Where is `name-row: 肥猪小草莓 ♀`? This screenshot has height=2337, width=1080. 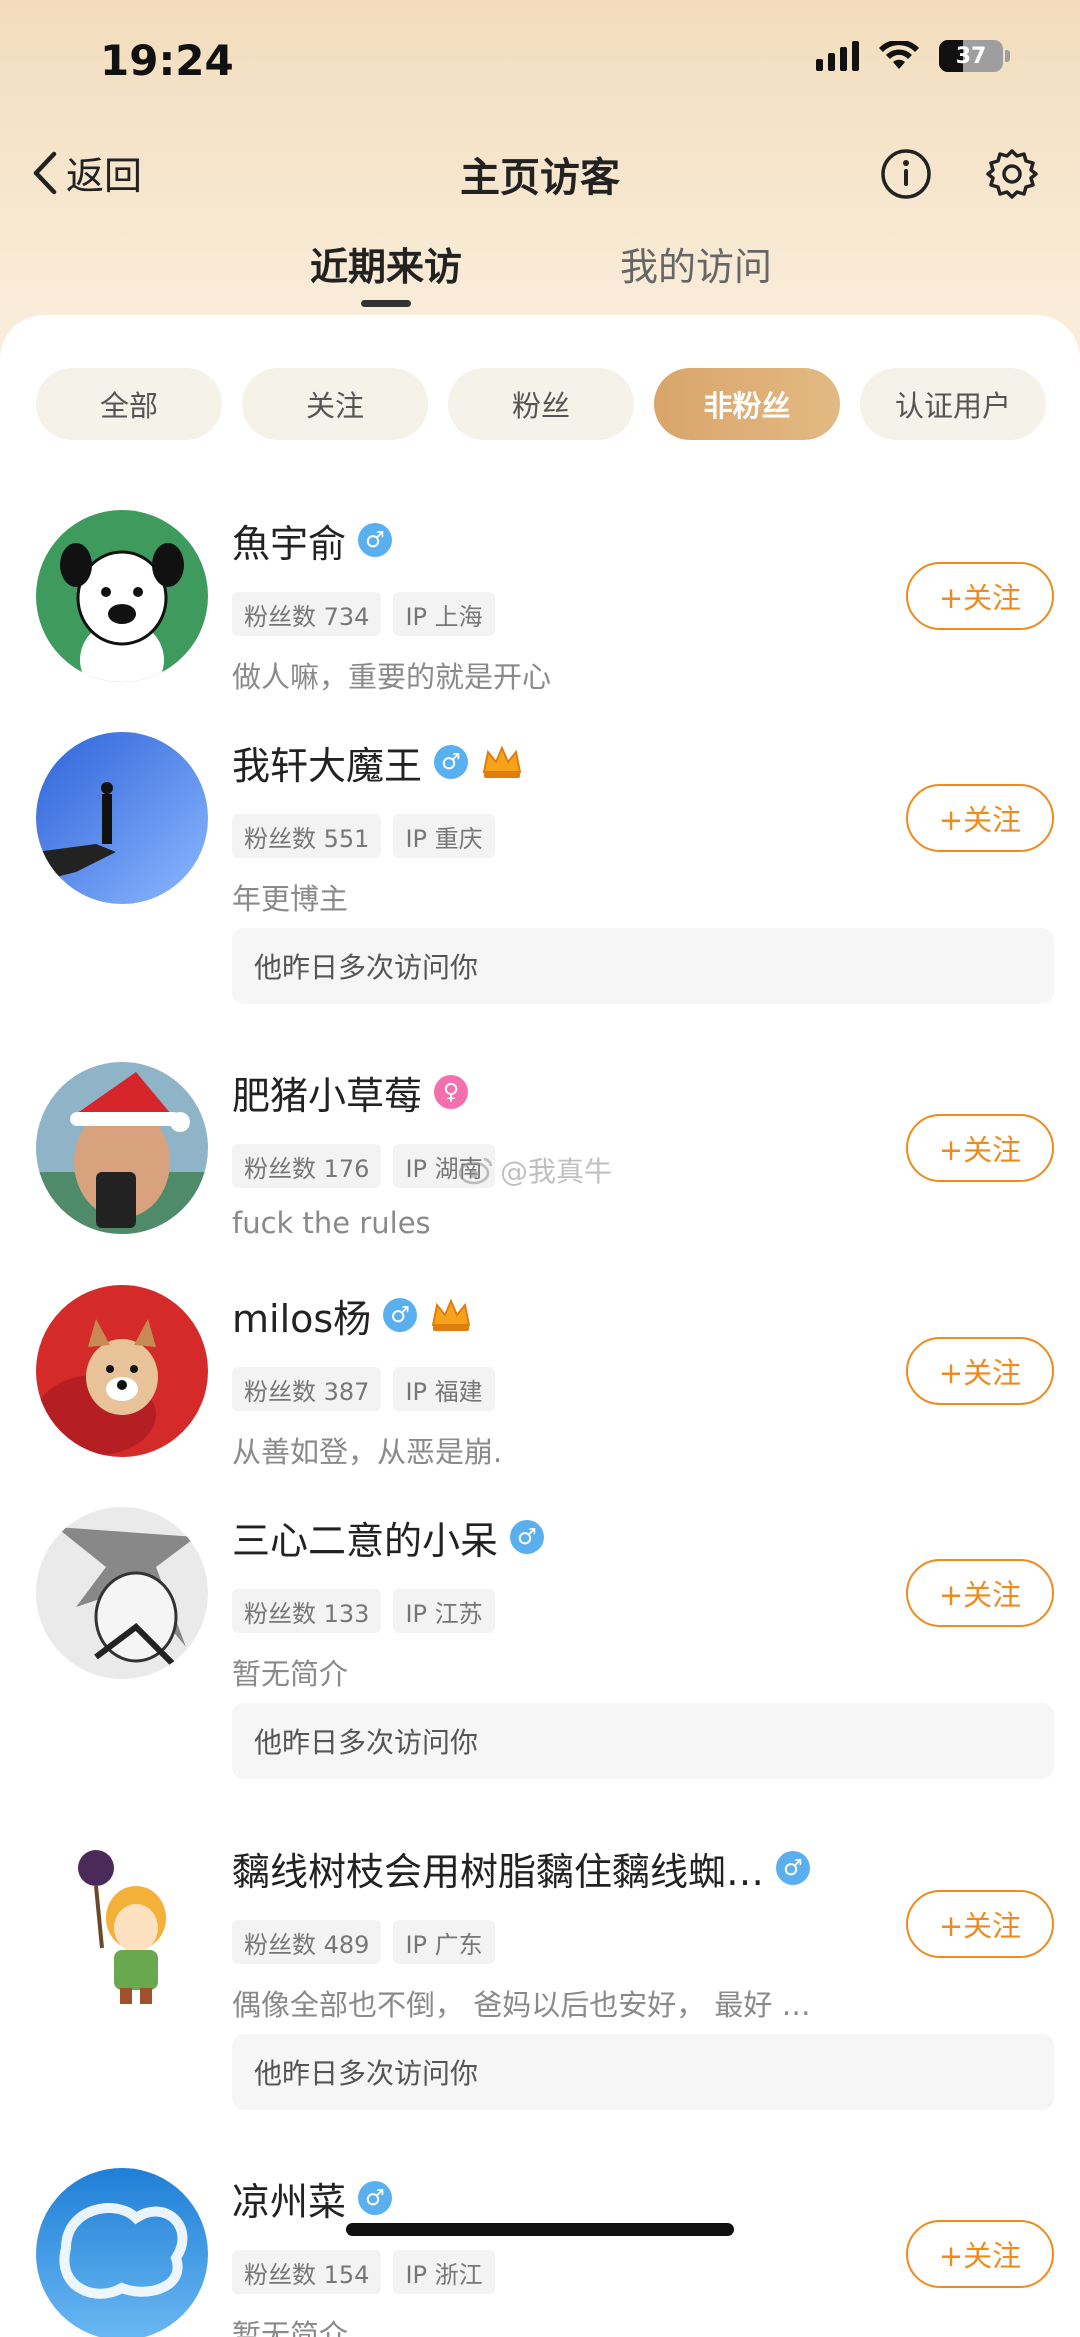 name-row: 肥猪小草莓 ♀ is located at coordinates (350, 1092).